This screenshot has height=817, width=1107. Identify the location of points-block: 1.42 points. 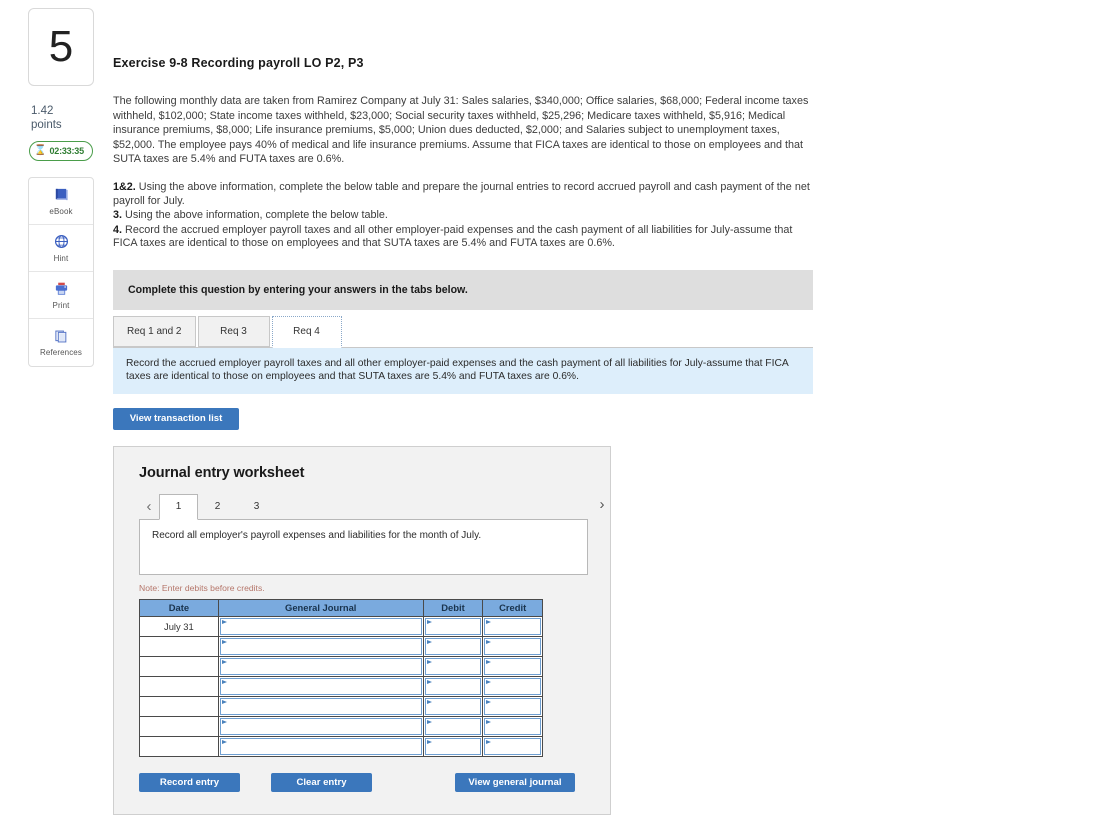
(62, 118).